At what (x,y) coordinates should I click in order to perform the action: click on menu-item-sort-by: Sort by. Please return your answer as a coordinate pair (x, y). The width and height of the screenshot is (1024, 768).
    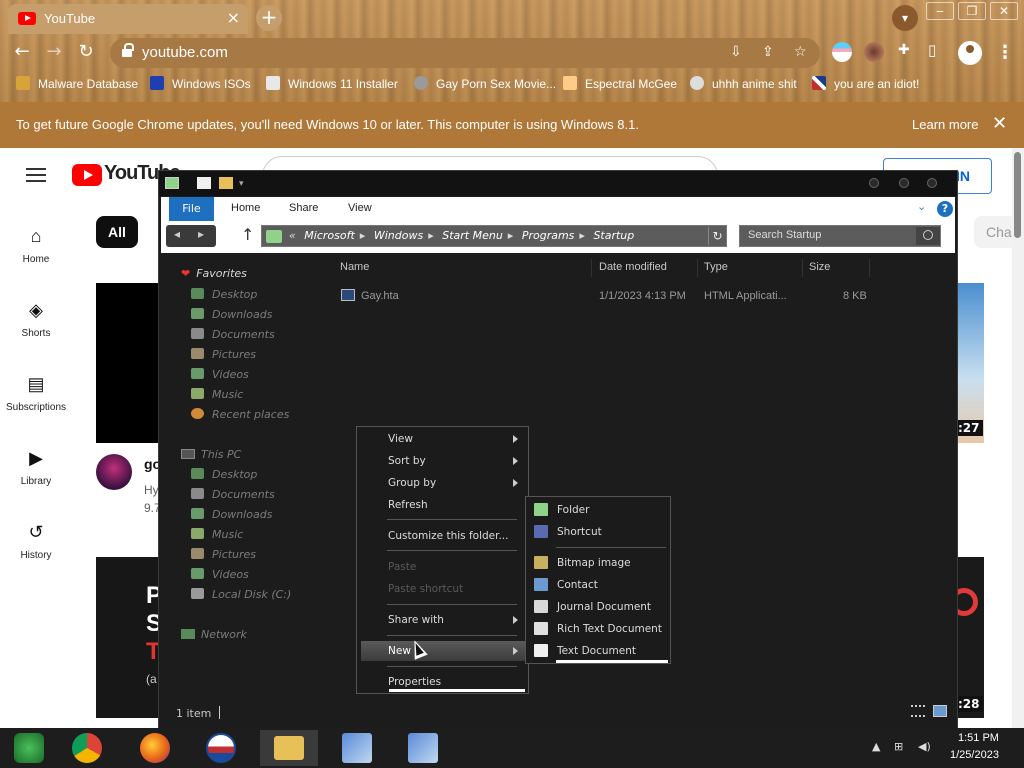
    Looking at the image, I should click on (443, 461).